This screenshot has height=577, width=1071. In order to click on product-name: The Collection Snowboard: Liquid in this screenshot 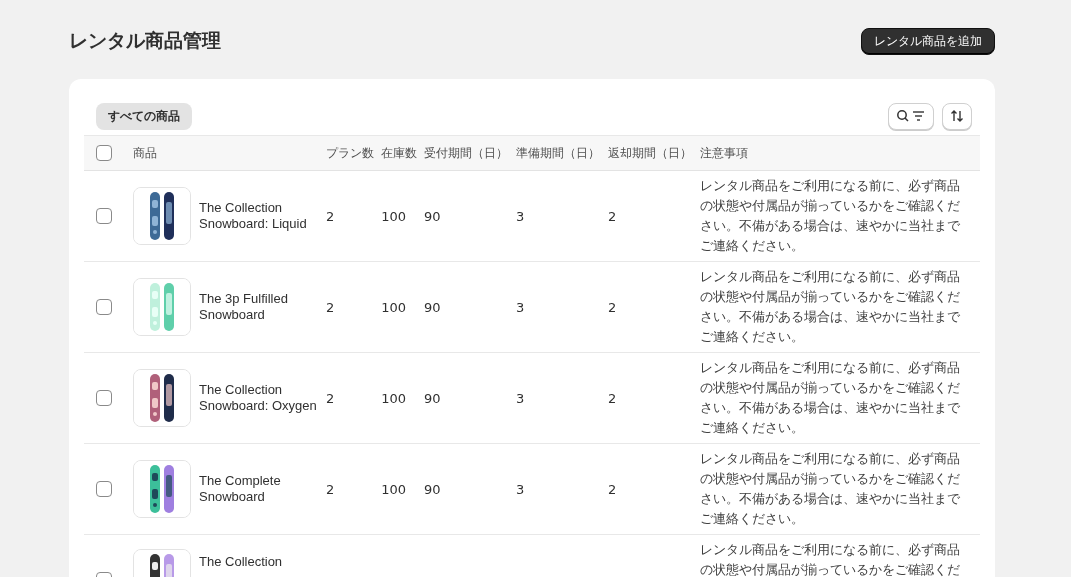, I will do `click(253, 216)`.